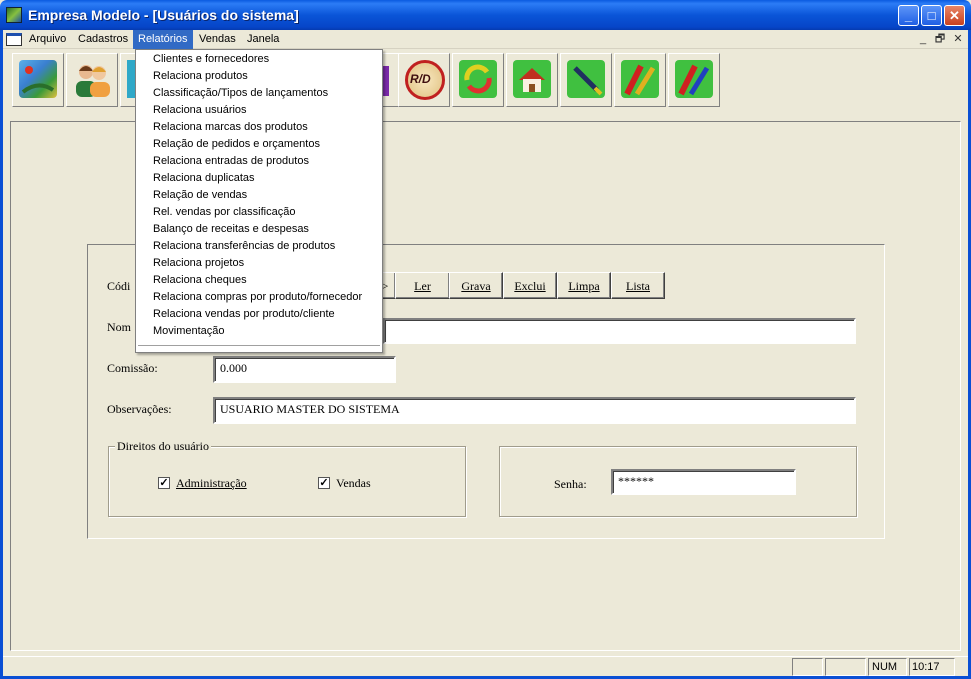 Image resolution: width=971 pixels, height=679 pixels. Describe the element at coordinates (230, 127) in the screenshot. I see `menu-item-relaciona-marcas: Relaciona marcas dos produtos` at that location.